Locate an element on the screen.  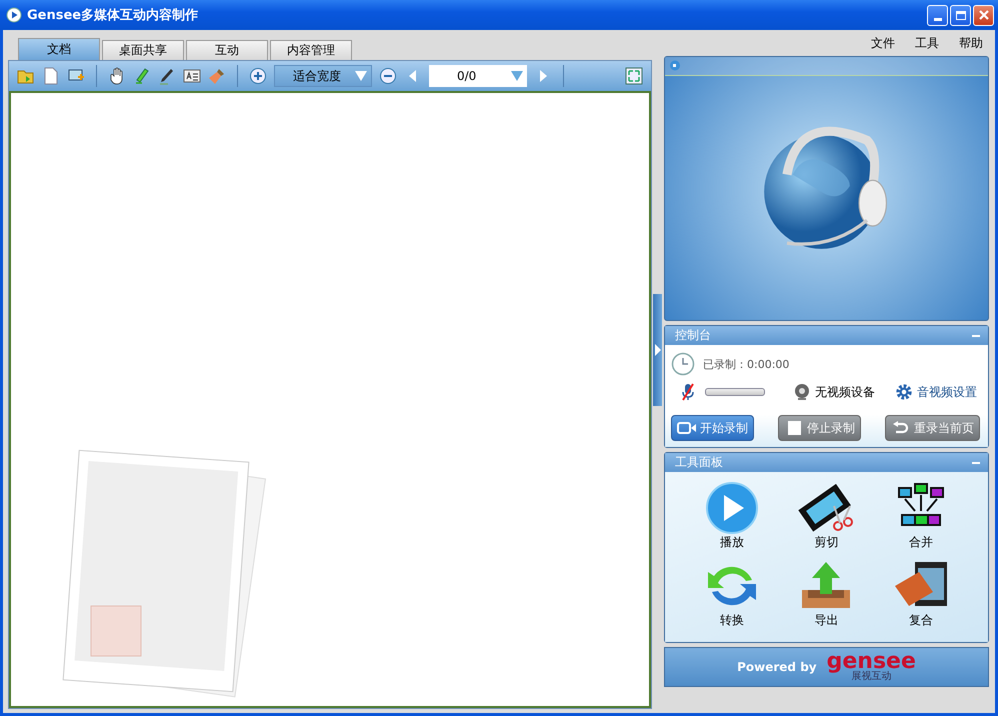
tool-button: 合并 is located at coordinates (921, 521).